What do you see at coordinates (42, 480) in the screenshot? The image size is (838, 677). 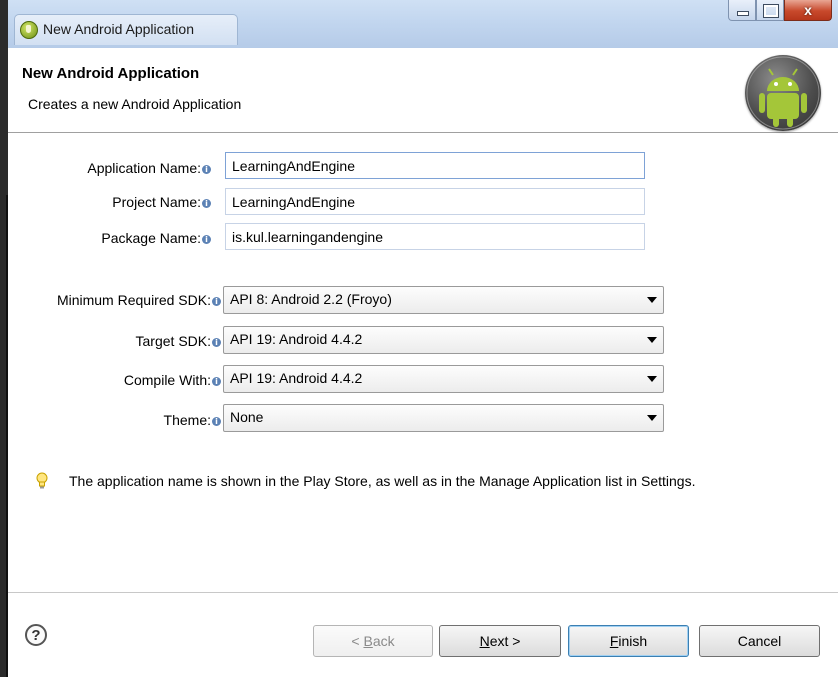 I see `lightbulb-icon` at bounding box center [42, 480].